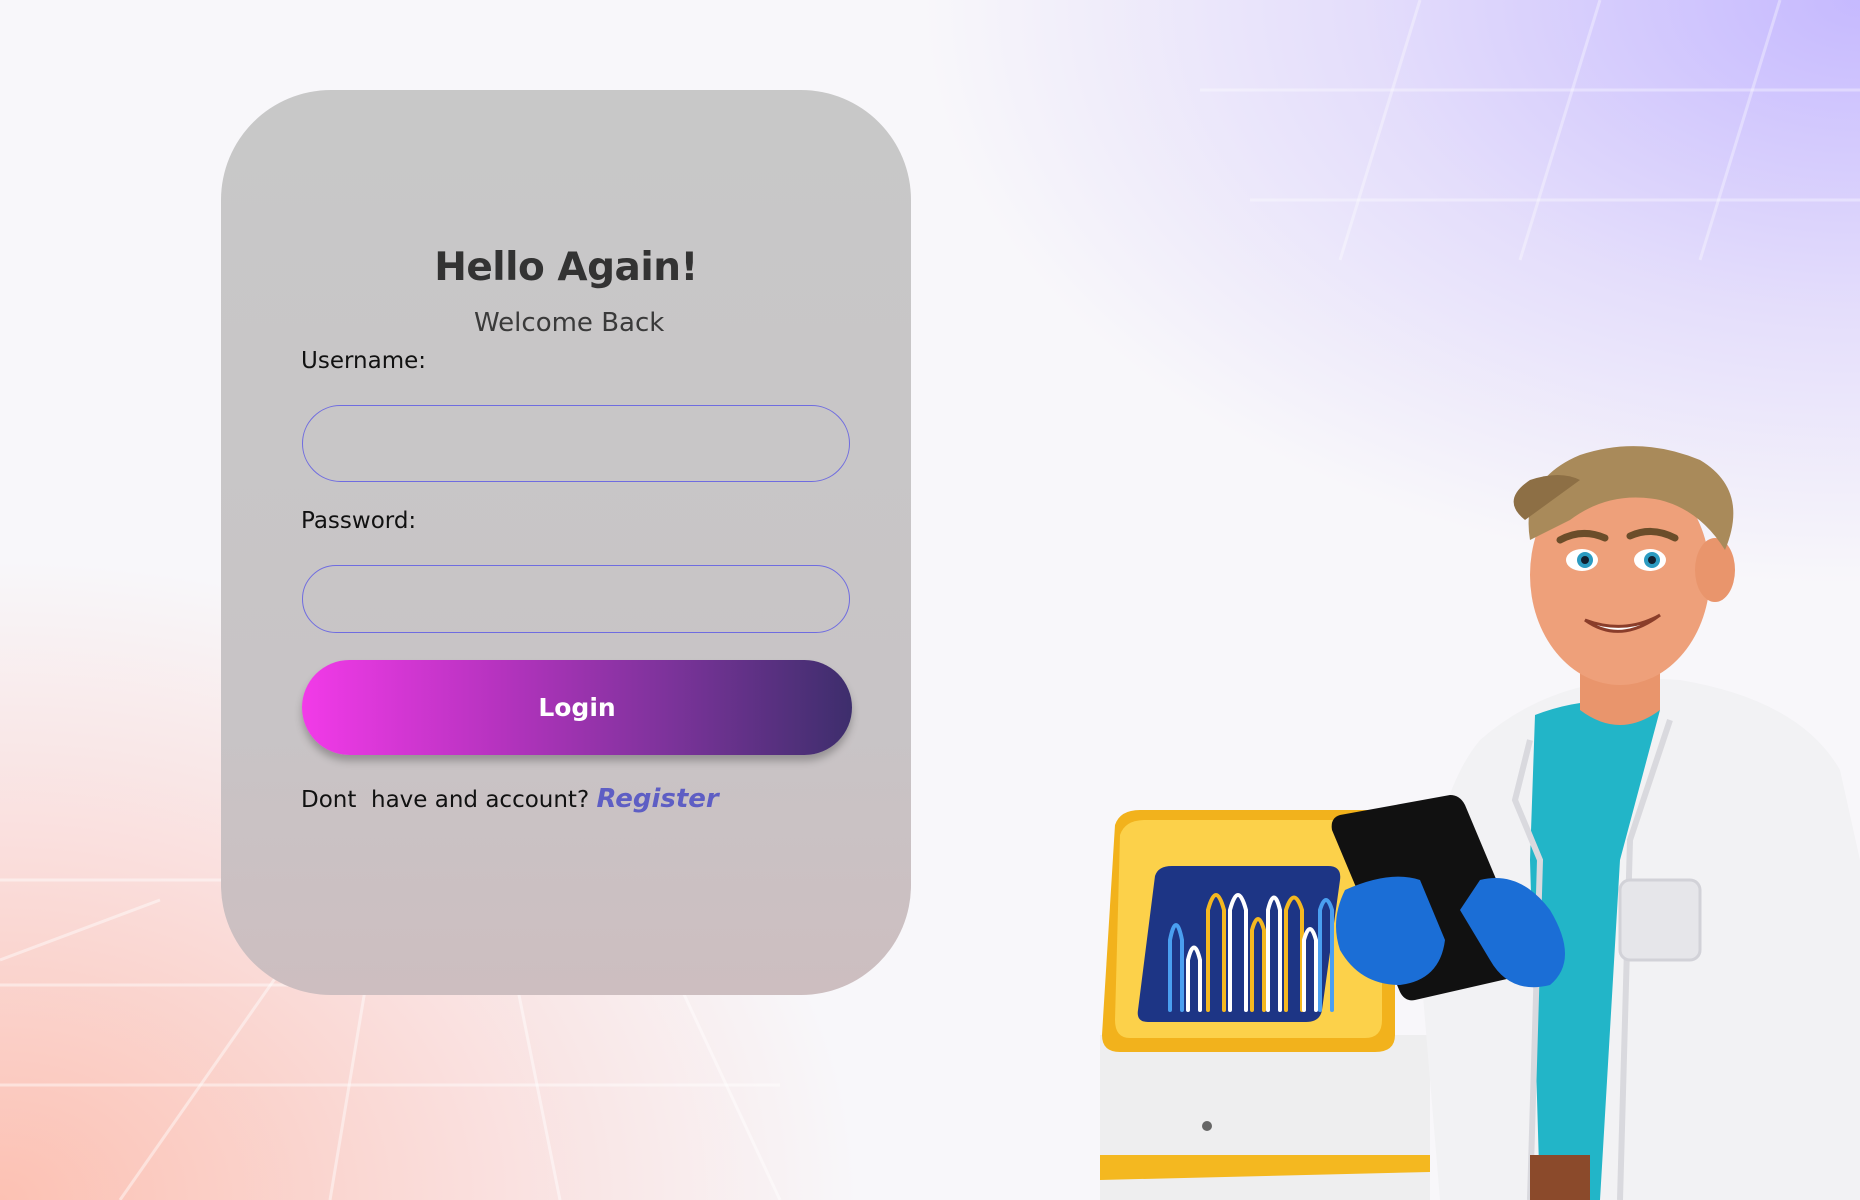 The height and width of the screenshot is (1200, 1860). I want to click on welcome-subtitle: Welcome Back, so click(569, 323).